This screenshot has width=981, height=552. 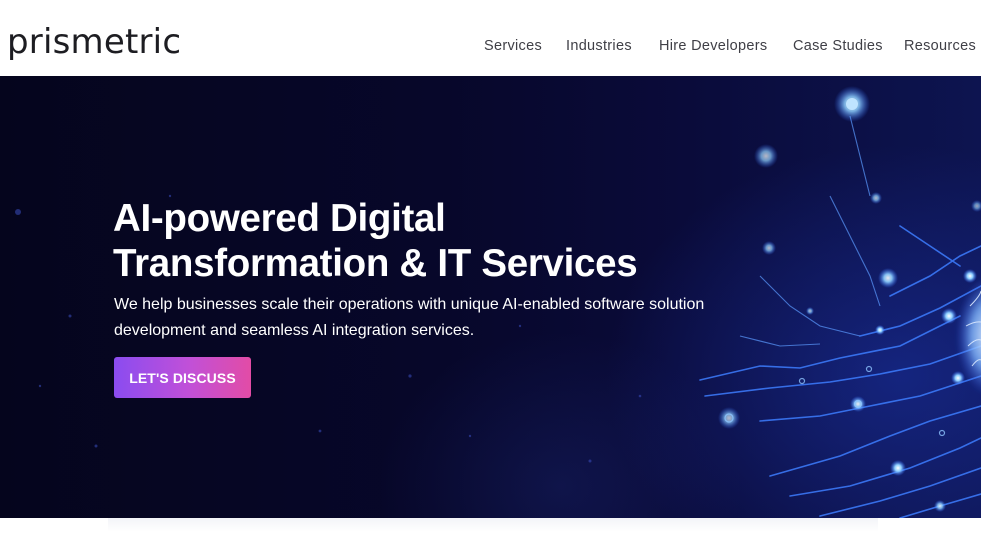 I want to click on hero-title-line-2: Transformation & IT Services, so click(x=375, y=263).